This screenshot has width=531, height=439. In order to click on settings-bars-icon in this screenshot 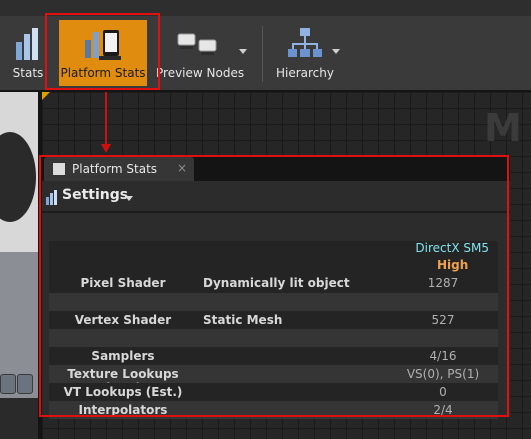, I will do `click(51, 197)`.